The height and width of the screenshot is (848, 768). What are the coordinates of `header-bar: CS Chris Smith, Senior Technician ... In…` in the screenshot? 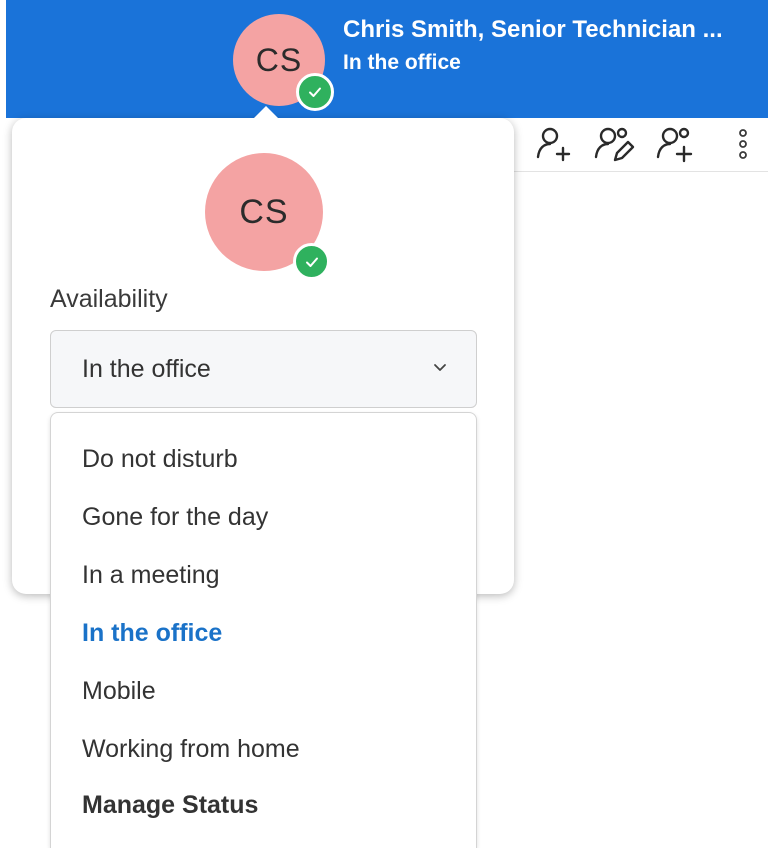 It's located at (387, 59).